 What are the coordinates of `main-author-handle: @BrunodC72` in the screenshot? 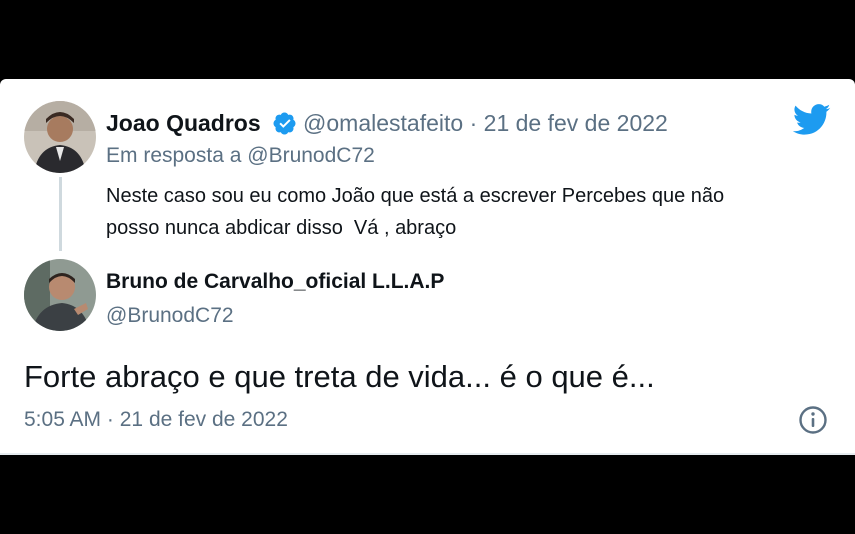 It's located at (170, 316).